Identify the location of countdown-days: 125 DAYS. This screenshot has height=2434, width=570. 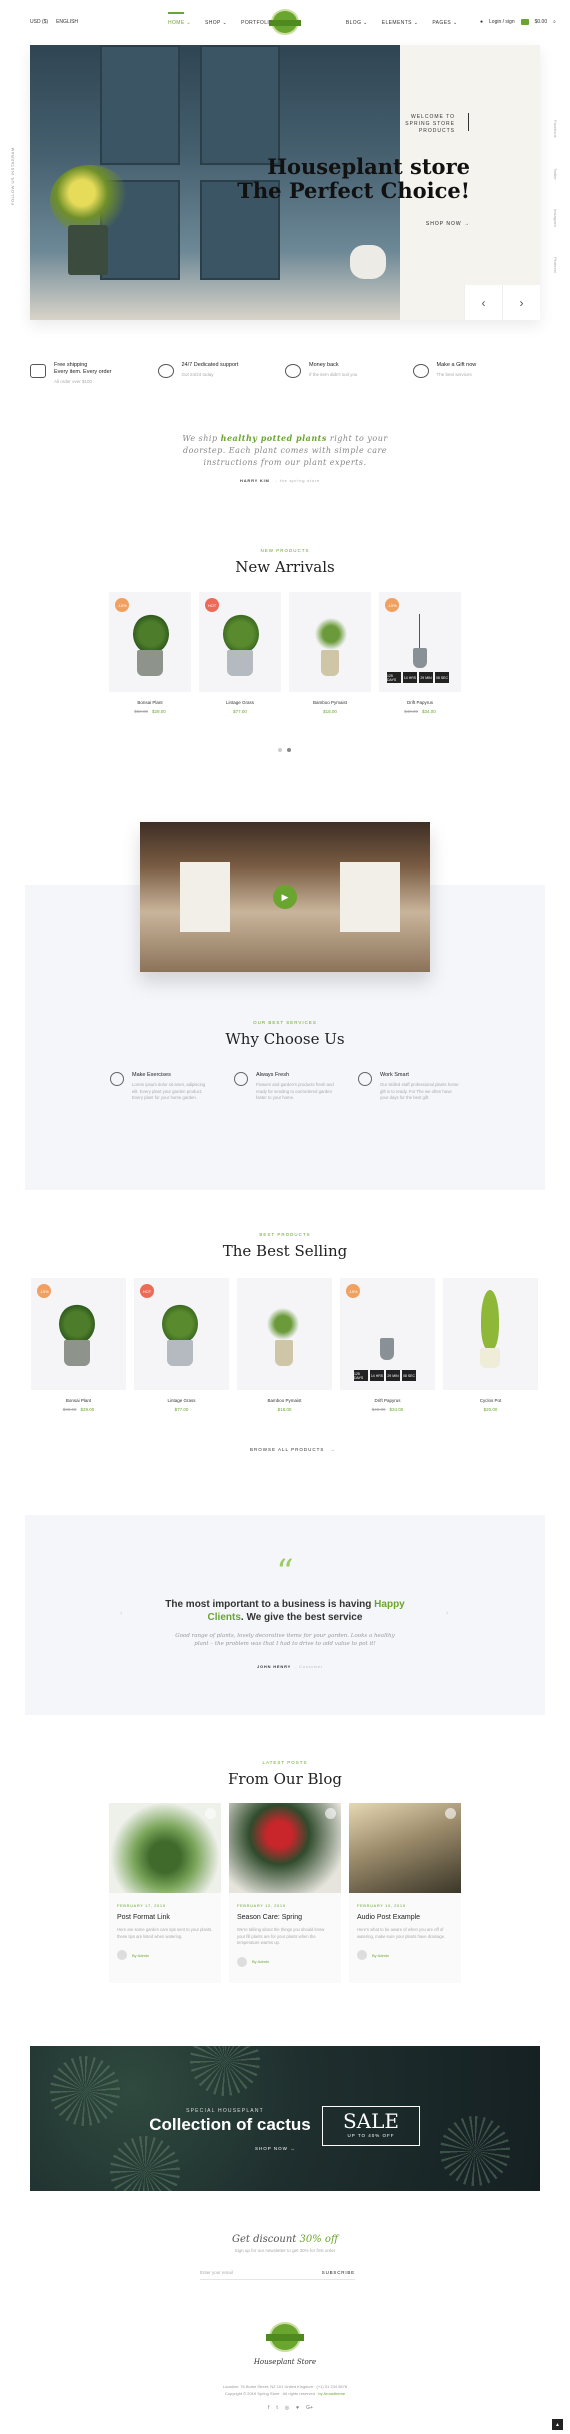
(361, 1375).